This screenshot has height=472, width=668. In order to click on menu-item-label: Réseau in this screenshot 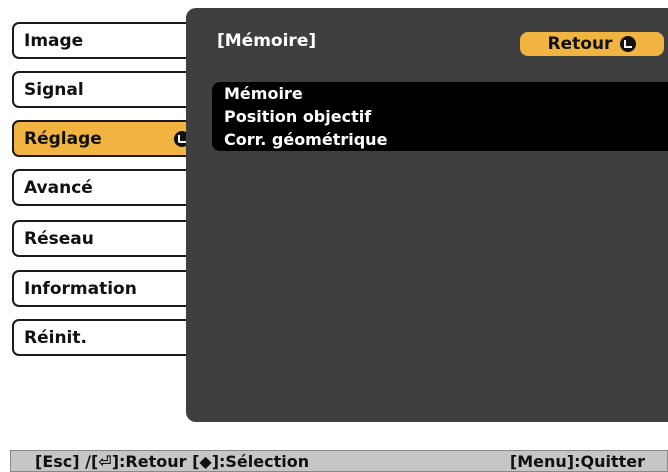, I will do `click(59, 238)`.